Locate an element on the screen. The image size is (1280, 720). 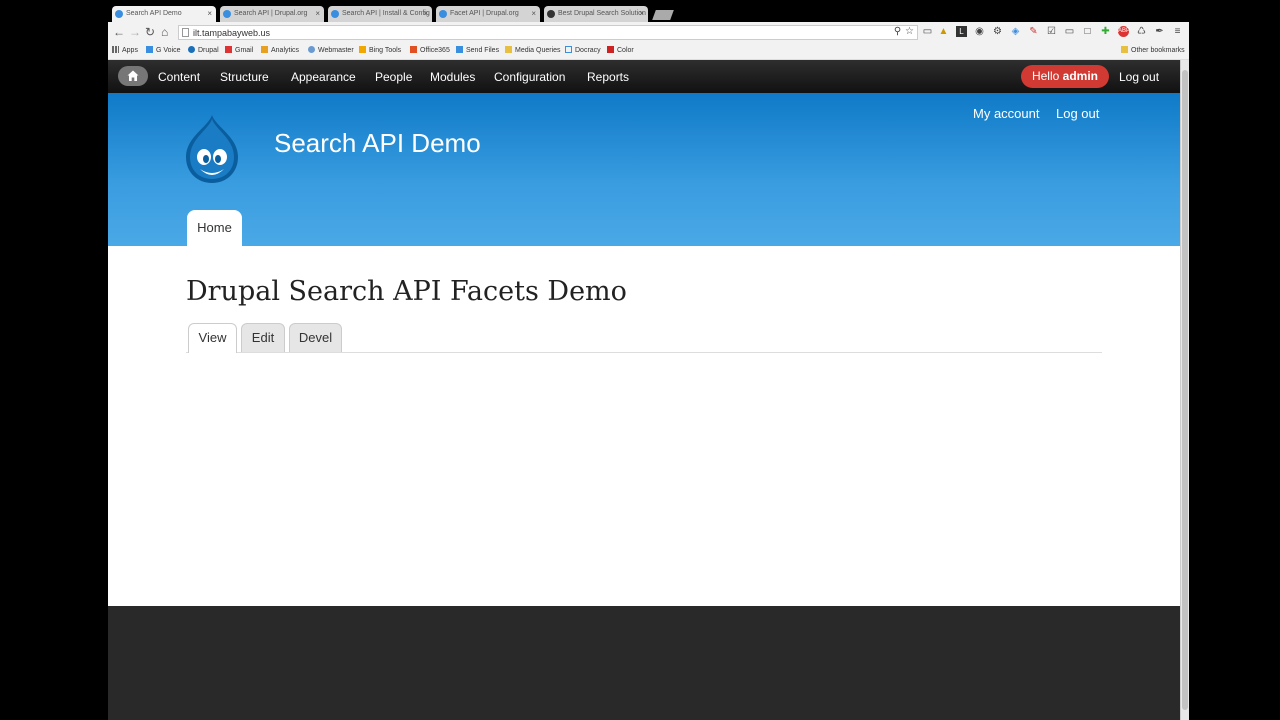
bookmark-item: Webmaster is located at coordinates (331, 51).